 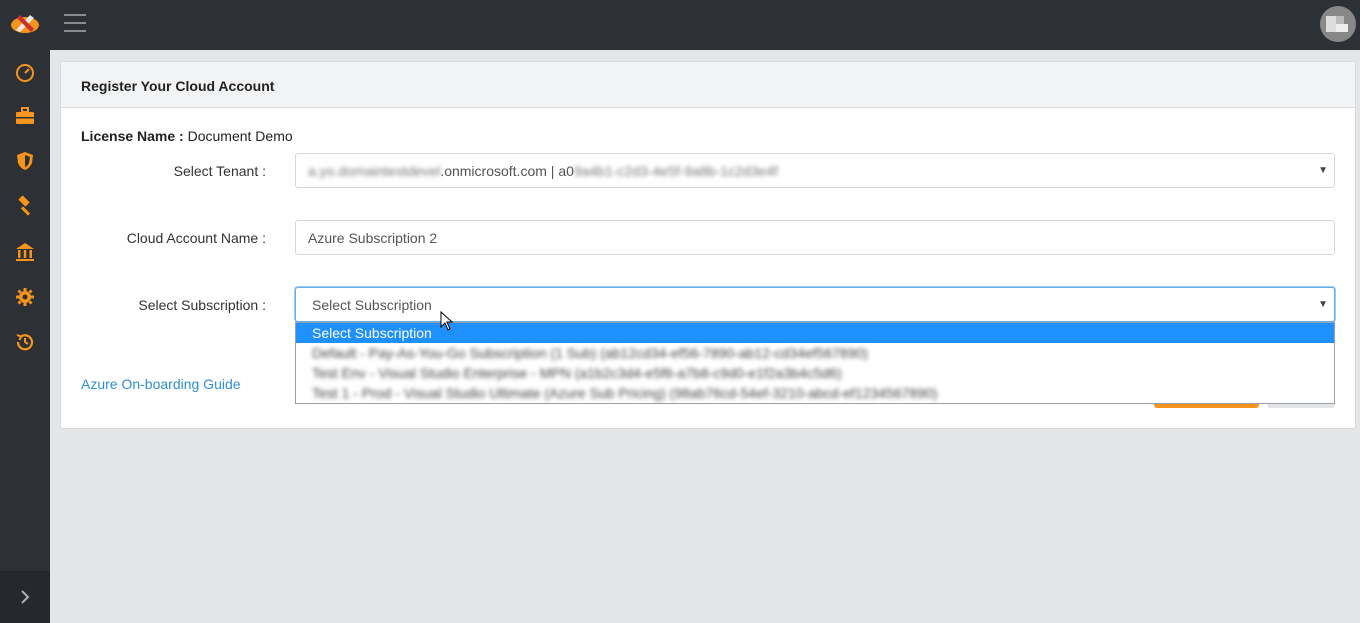 I want to click on sidebar-toggle-button, so click(x=25, y=597).